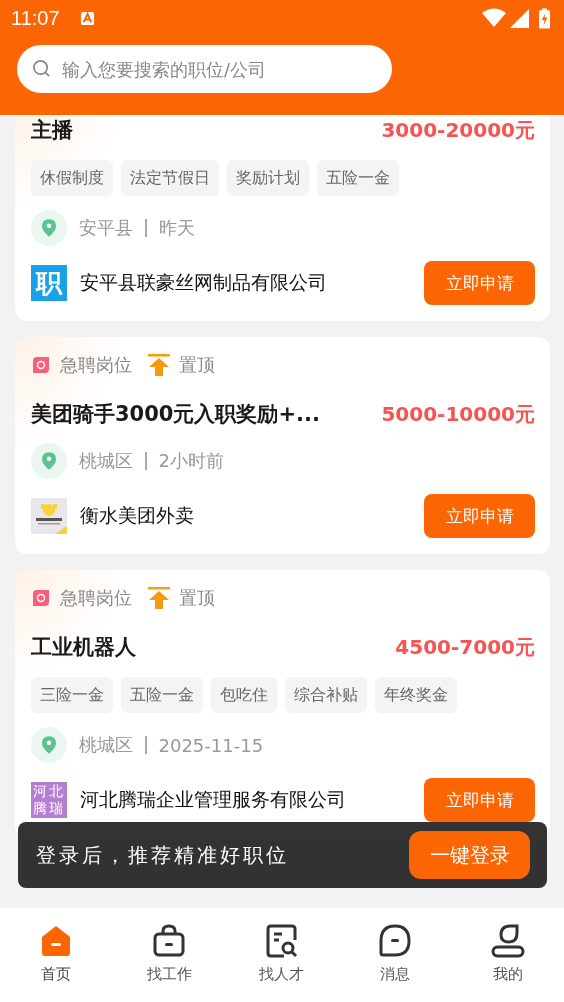  Describe the element at coordinates (137, 515) in the screenshot. I see `company-name: 衡水美团外卖` at that location.